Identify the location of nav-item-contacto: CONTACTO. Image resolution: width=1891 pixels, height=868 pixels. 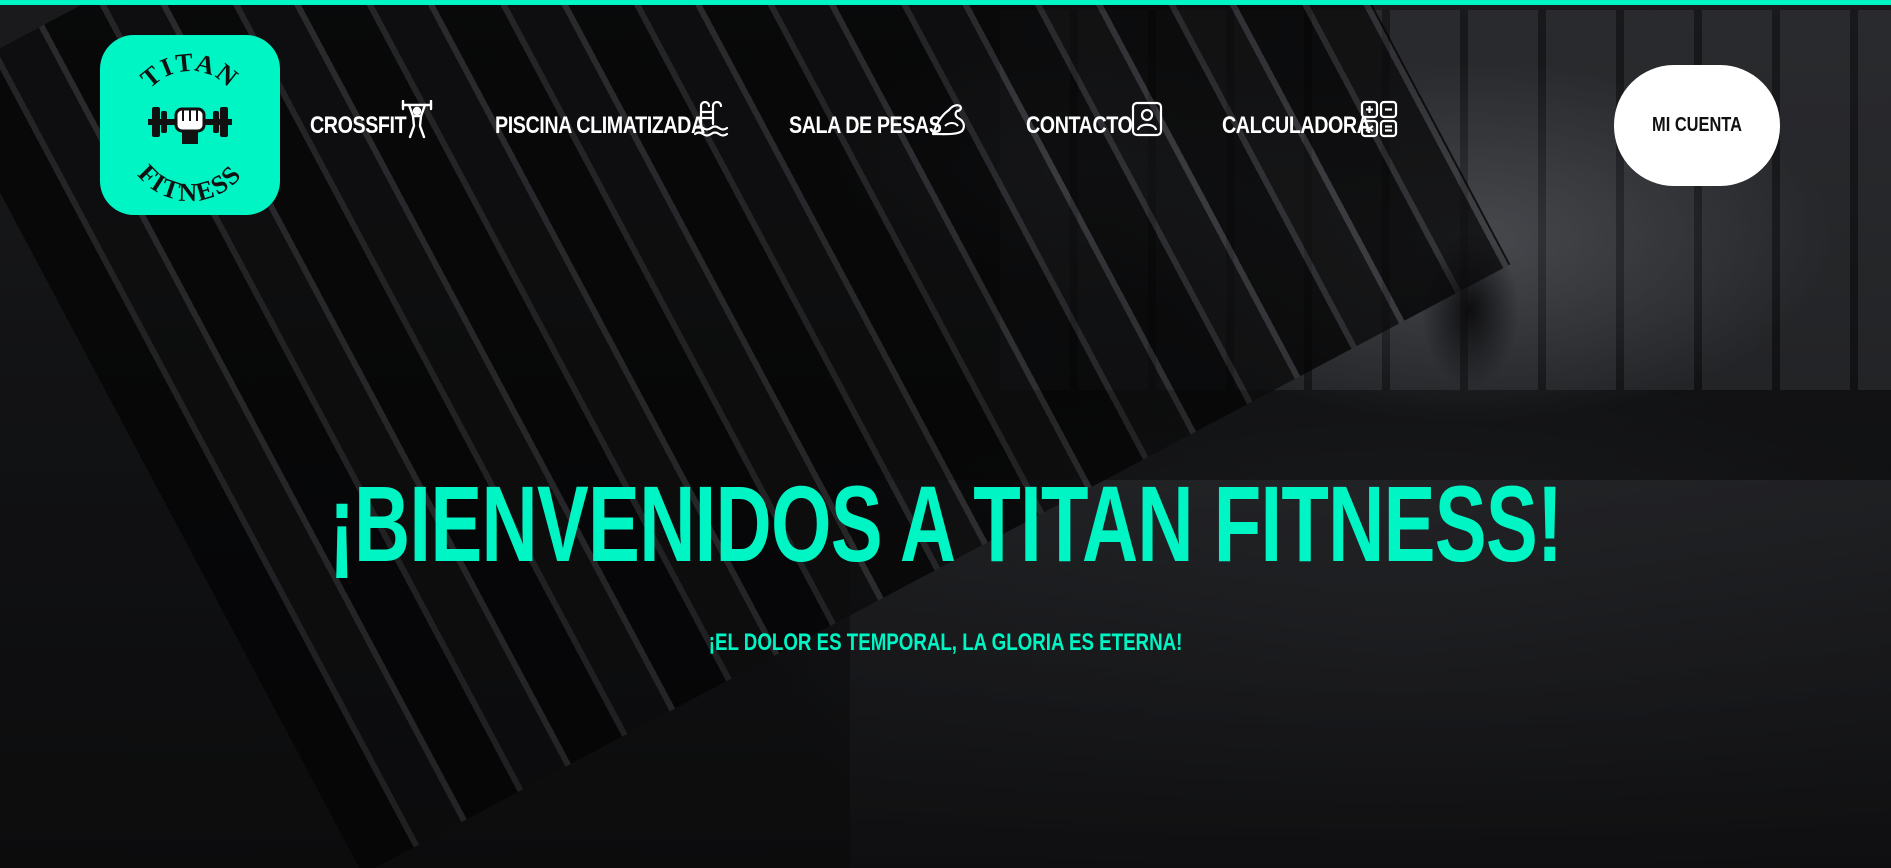
(1101, 130).